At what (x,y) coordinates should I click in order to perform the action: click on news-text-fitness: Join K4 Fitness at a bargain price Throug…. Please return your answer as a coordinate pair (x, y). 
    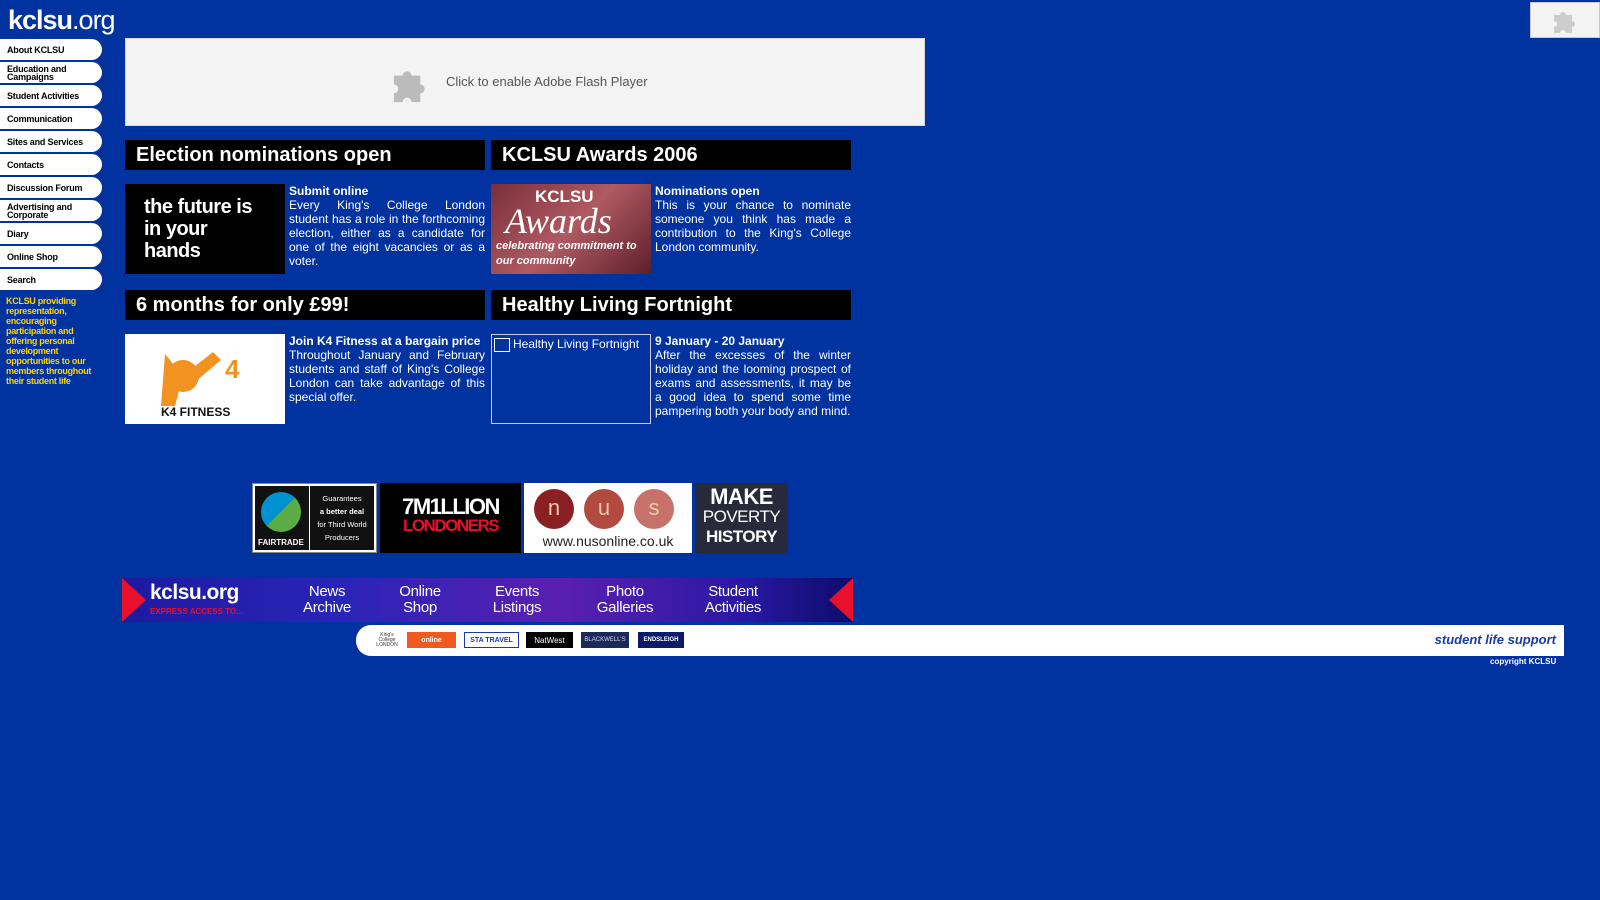
    Looking at the image, I should click on (387, 369).